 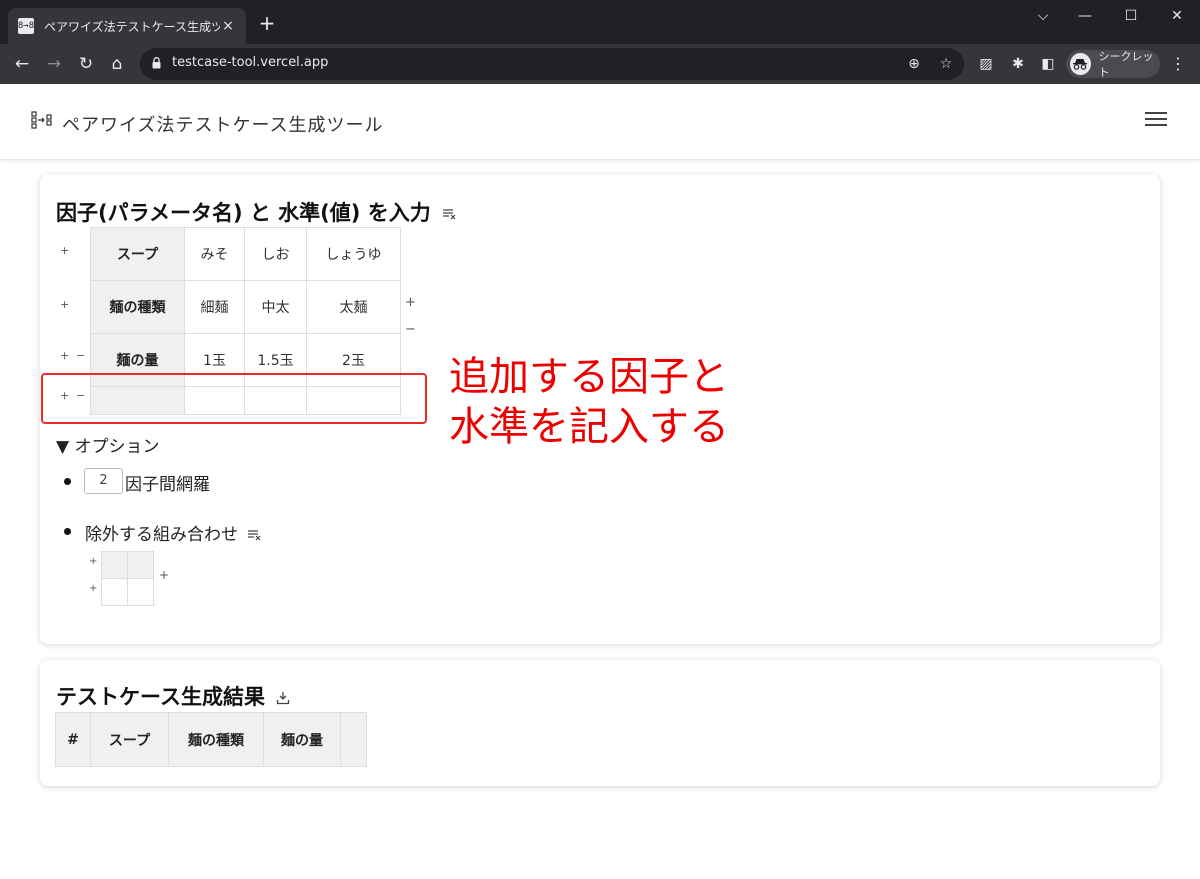 I want to click on exclude-row, so click(x=127, y=592).